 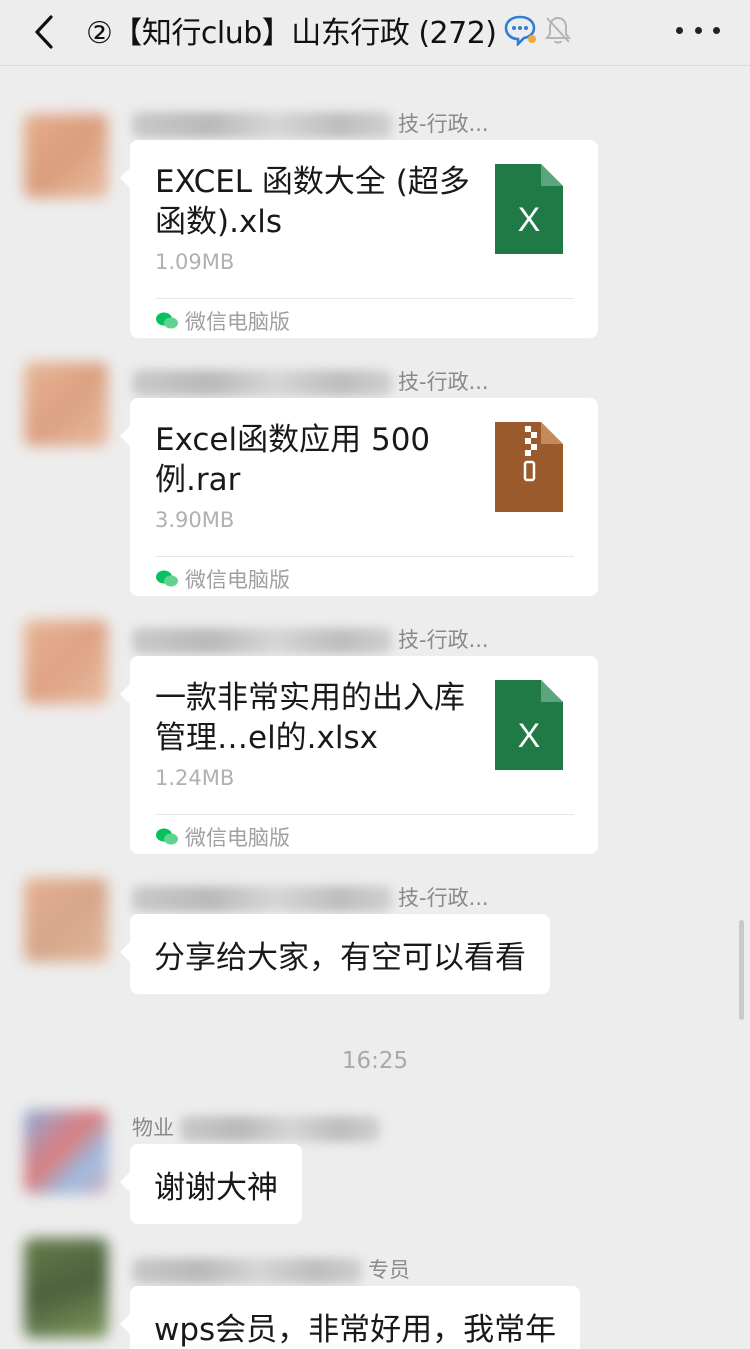 I want to click on text-message-bubble: 谢谢大神, so click(x=211, y=1184).